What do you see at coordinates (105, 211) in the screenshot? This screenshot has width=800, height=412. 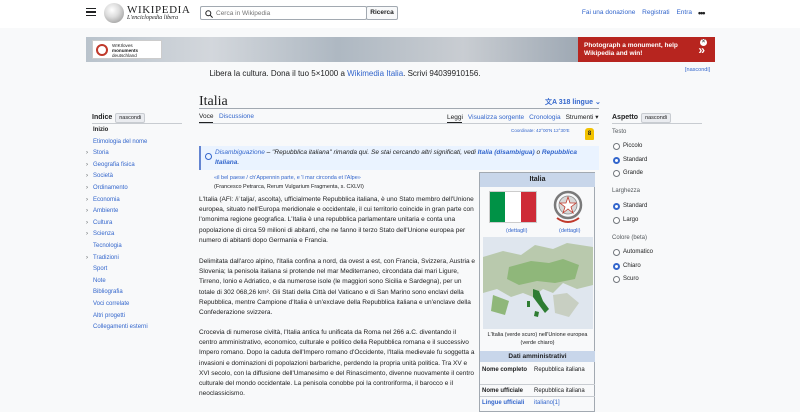 I see `toc-item-label: Ambiente` at bounding box center [105, 211].